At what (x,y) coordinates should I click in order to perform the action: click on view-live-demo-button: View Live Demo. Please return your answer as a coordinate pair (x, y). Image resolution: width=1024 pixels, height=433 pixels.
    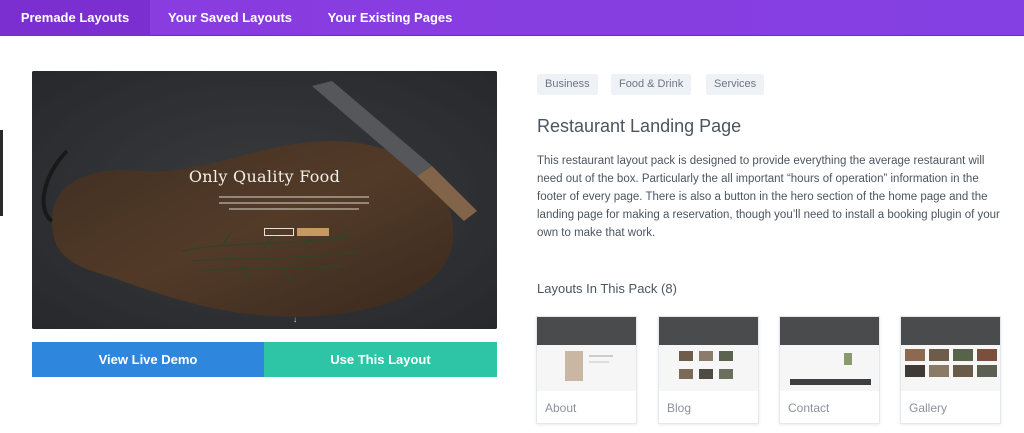
    Looking at the image, I should click on (148, 359).